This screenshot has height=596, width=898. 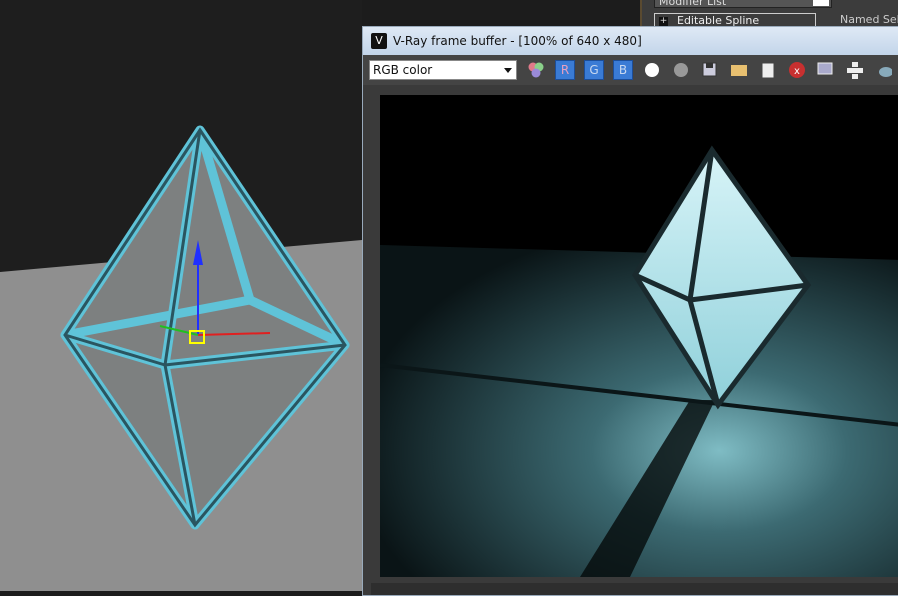 What do you see at coordinates (652, 70) in the screenshot?
I see `white-circle-icon` at bounding box center [652, 70].